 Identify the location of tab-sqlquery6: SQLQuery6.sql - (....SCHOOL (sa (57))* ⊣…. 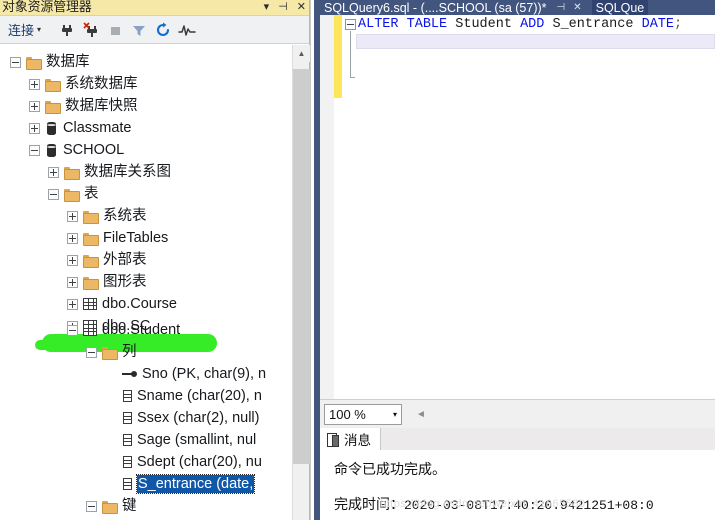
(453, 7).